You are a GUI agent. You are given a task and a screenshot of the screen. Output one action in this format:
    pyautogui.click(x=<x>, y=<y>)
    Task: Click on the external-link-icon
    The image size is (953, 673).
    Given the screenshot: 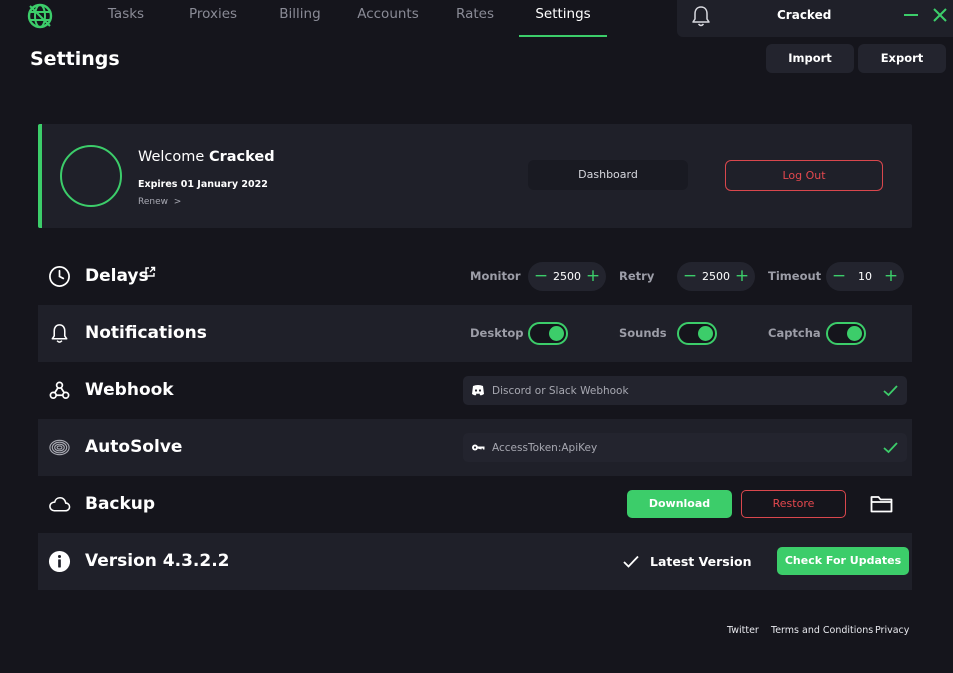 What is the action you would take?
    pyautogui.click(x=150, y=272)
    